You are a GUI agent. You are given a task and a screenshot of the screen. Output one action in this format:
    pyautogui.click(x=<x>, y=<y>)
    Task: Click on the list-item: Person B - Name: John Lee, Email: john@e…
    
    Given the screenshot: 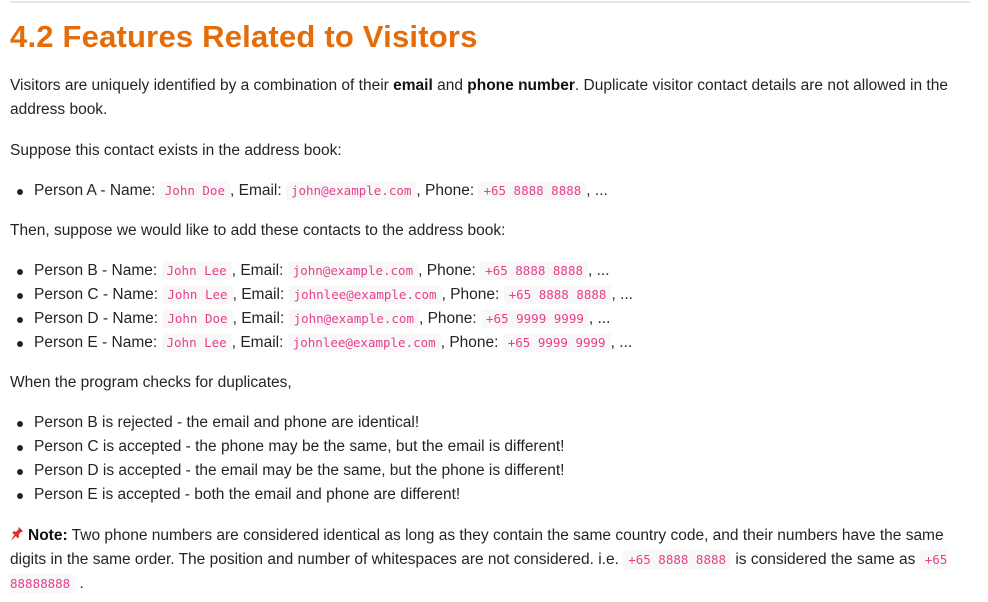 What is the action you would take?
    pyautogui.click(x=321, y=271)
    